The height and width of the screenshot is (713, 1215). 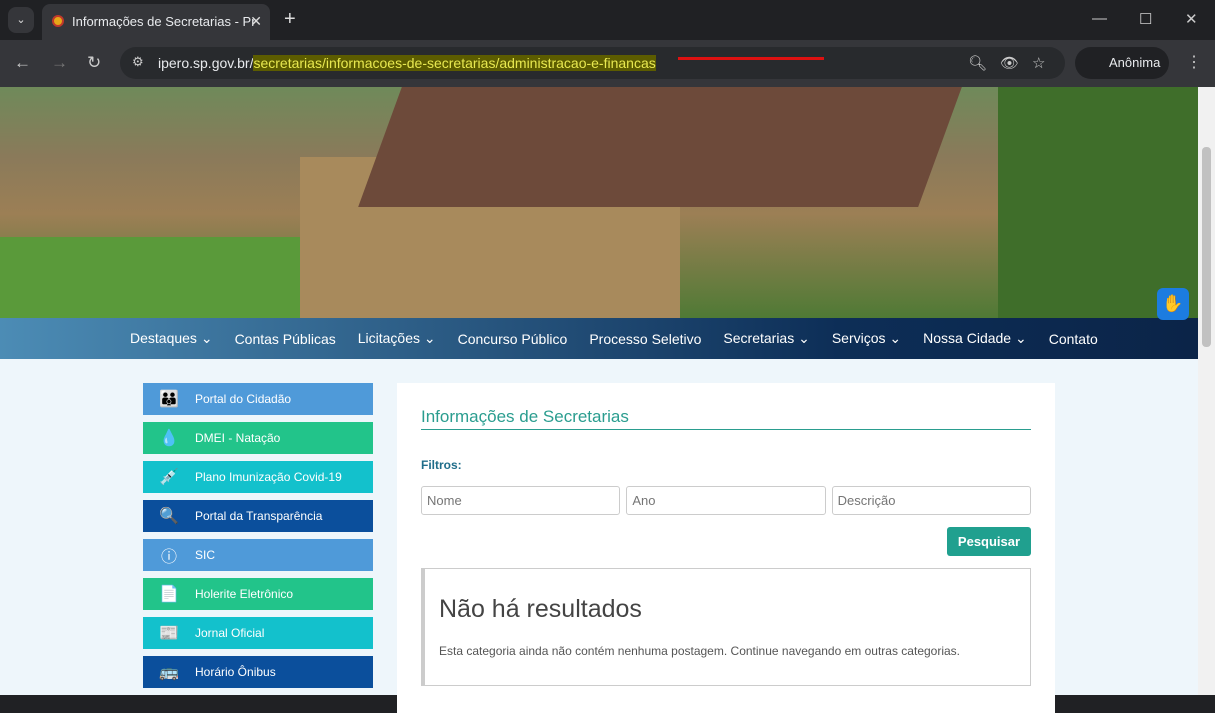 What do you see at coordinates (726, 418) in the screenshot?
I see `page-title: Informações de Secretarias` at bounding box center [726, 418].